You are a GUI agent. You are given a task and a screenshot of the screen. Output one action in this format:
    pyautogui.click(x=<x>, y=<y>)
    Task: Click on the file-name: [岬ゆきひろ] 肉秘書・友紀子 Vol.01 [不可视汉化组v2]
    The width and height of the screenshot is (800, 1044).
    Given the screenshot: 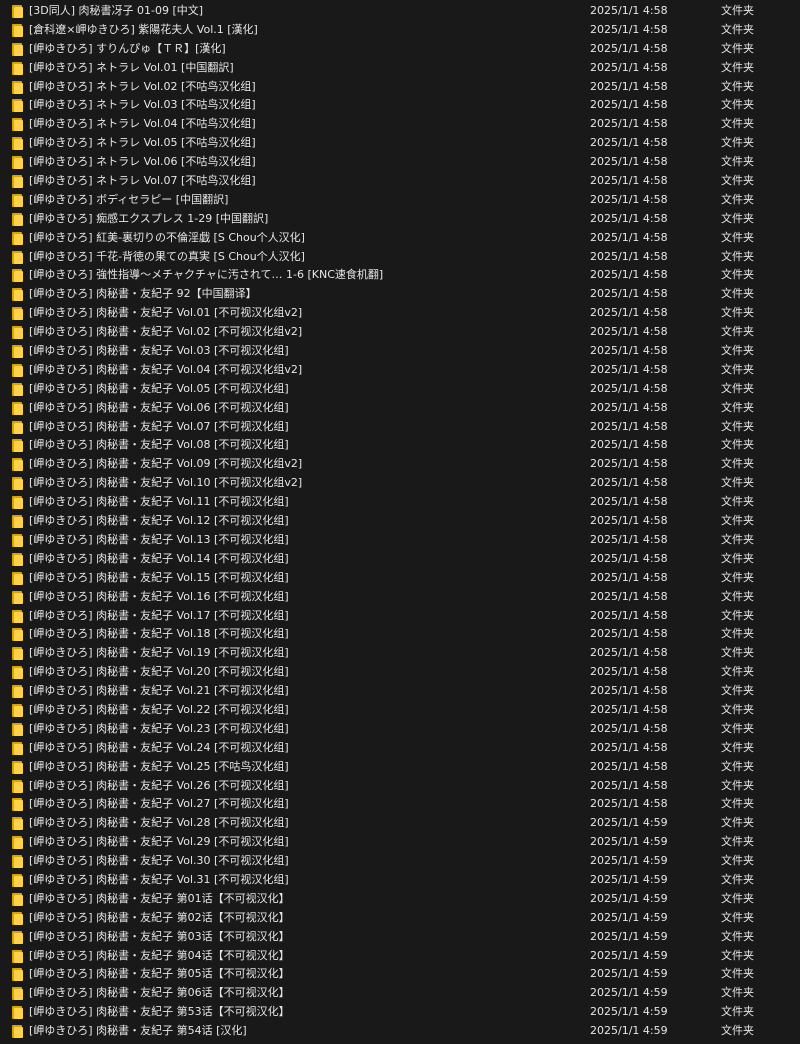 What is the action you would take?
    pyautogui.click(x=166, y=313)
    